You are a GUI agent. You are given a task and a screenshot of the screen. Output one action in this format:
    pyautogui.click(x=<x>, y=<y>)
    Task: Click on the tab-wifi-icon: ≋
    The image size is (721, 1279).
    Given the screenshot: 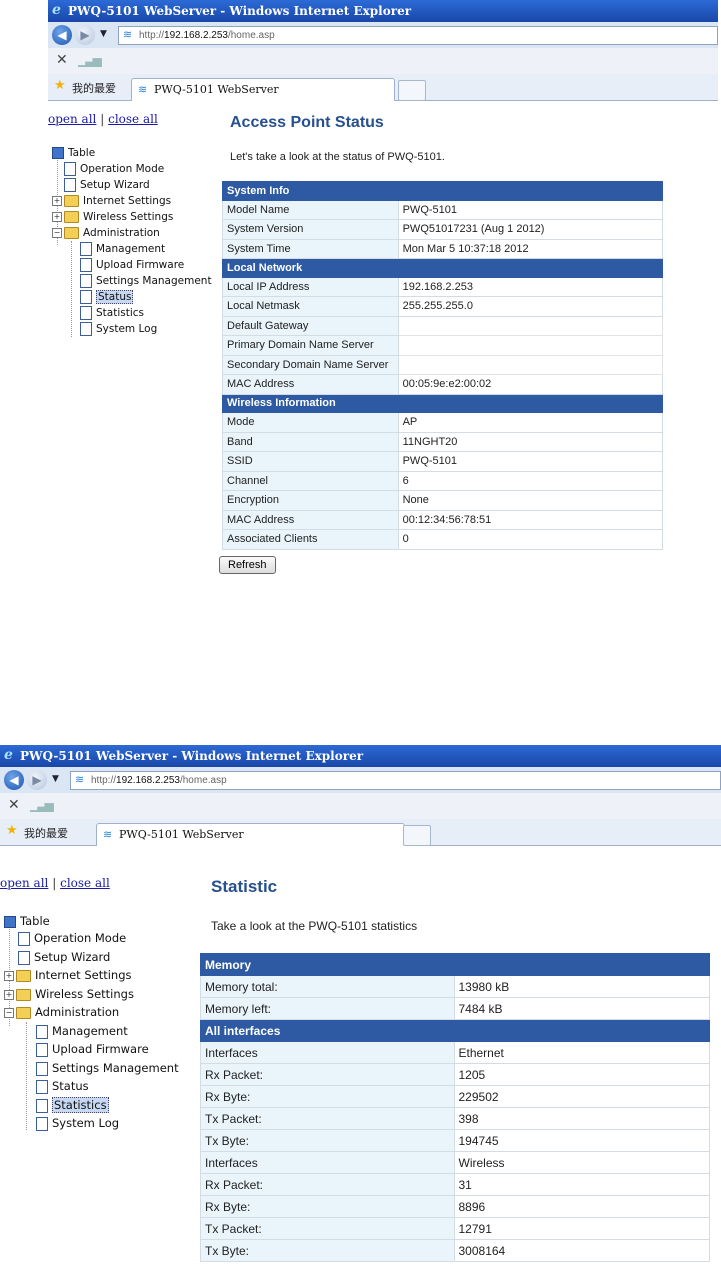 What is the action you would take?
    pyautogui.click(x=143, y=89)
    